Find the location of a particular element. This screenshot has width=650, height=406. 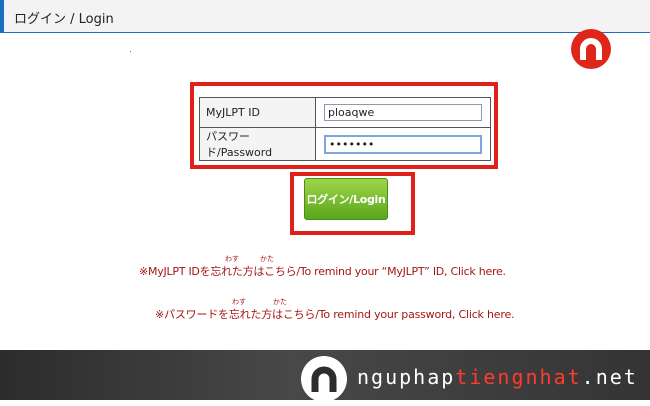

id-row: MyJLPT ID is located at coordinates (345, 112).